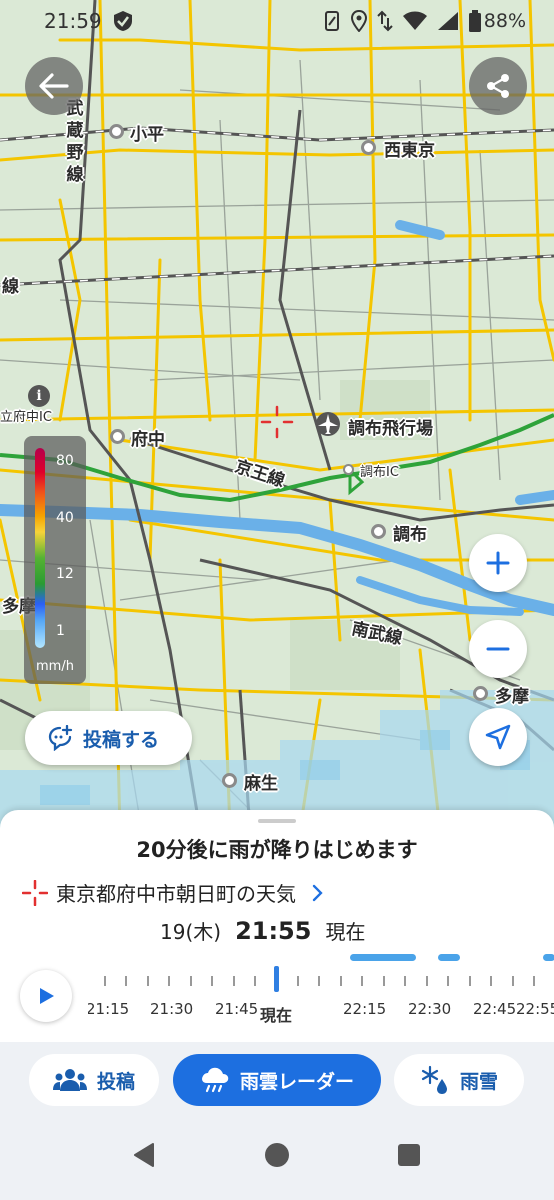 Image resolution: width=554 pixels, height=1200 pixels. What do you see at coordinates (409, 151) in the screenshot?
I see `map-label-nishitokyo: 西東京` at bounding box center [409, 151].